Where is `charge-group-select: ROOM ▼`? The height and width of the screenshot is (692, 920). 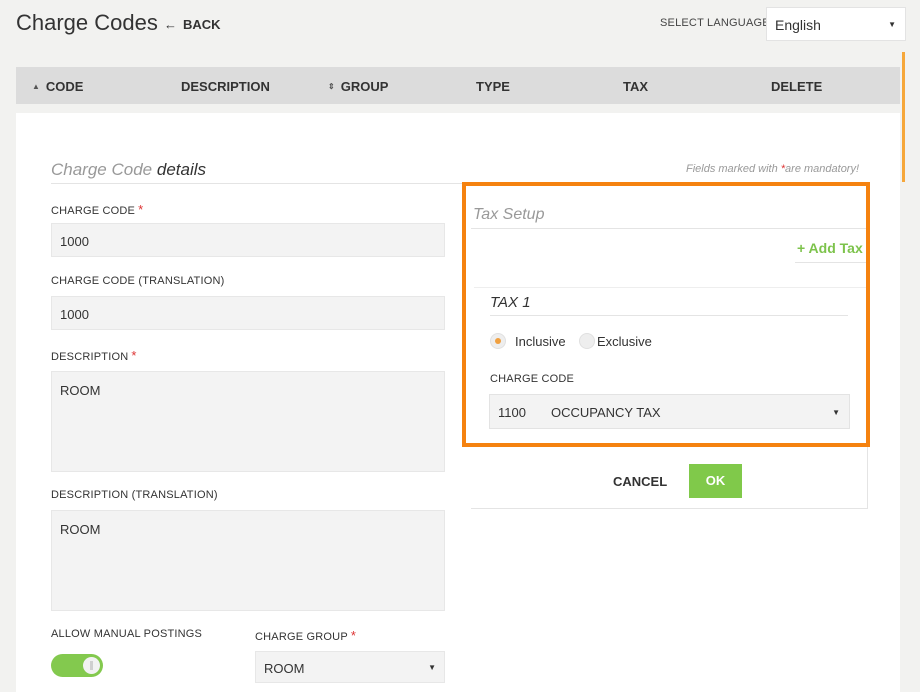 charge-group-select: ROOM ▼ is located at coordinates (350, 667).